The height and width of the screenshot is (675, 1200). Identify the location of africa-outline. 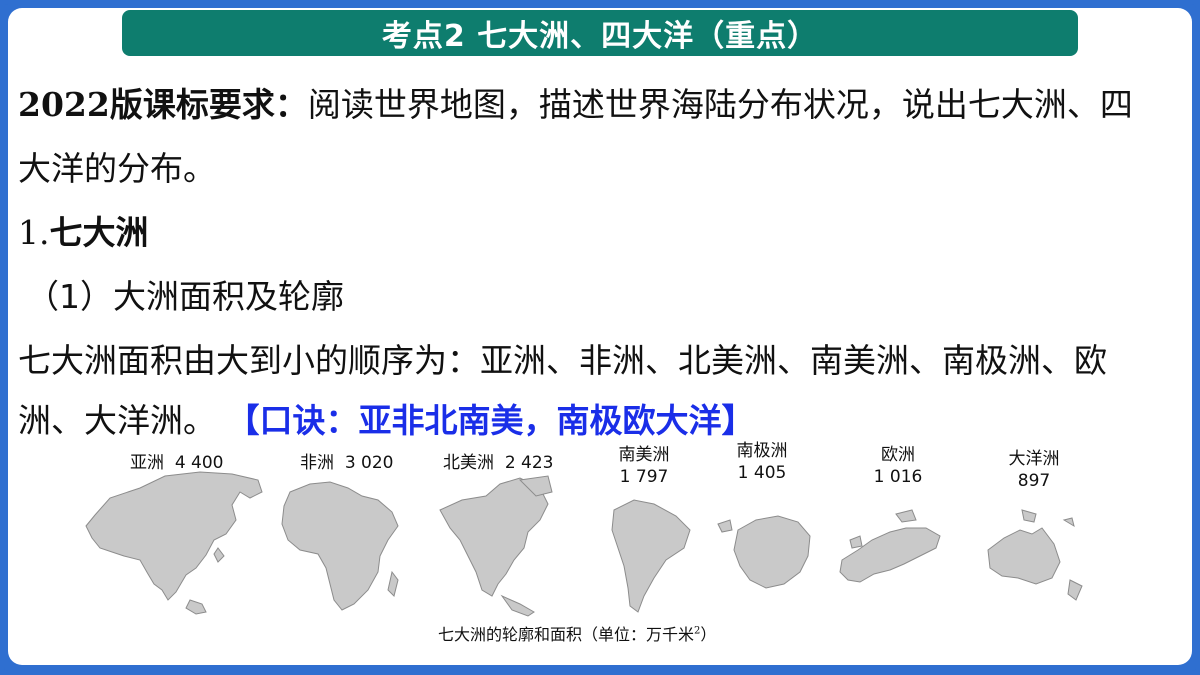
(340, 546).